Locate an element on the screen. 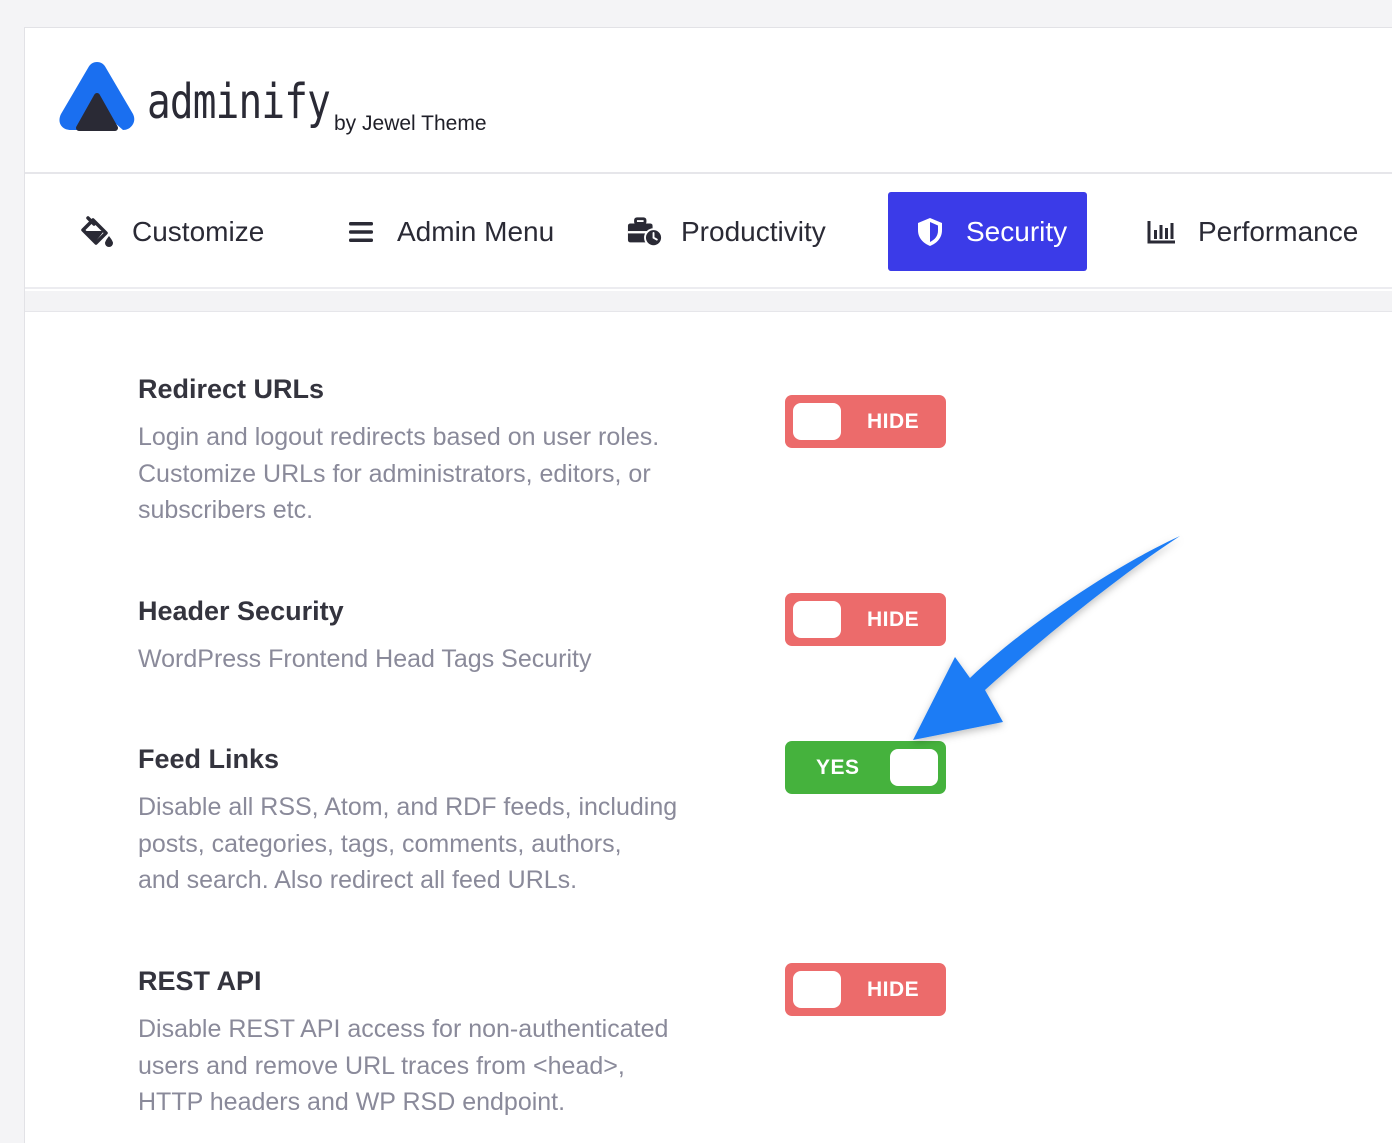 Image resolution: width=1392 pixels, height=1143 pixels. adminify-logo-icon is located at coordinates (97, 96).